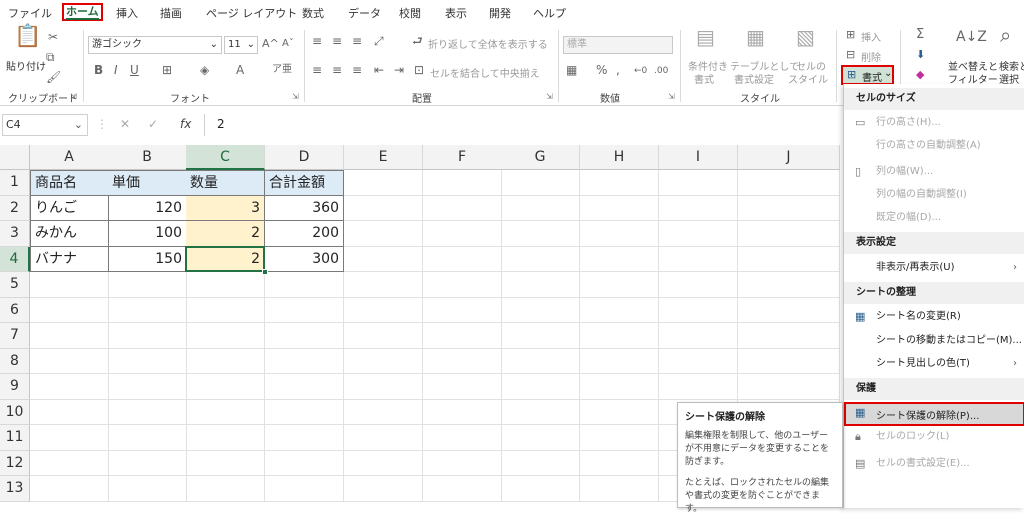 This screenshot has height=516, width=1024. I want to click on row-header: 10, so click(15, 412).